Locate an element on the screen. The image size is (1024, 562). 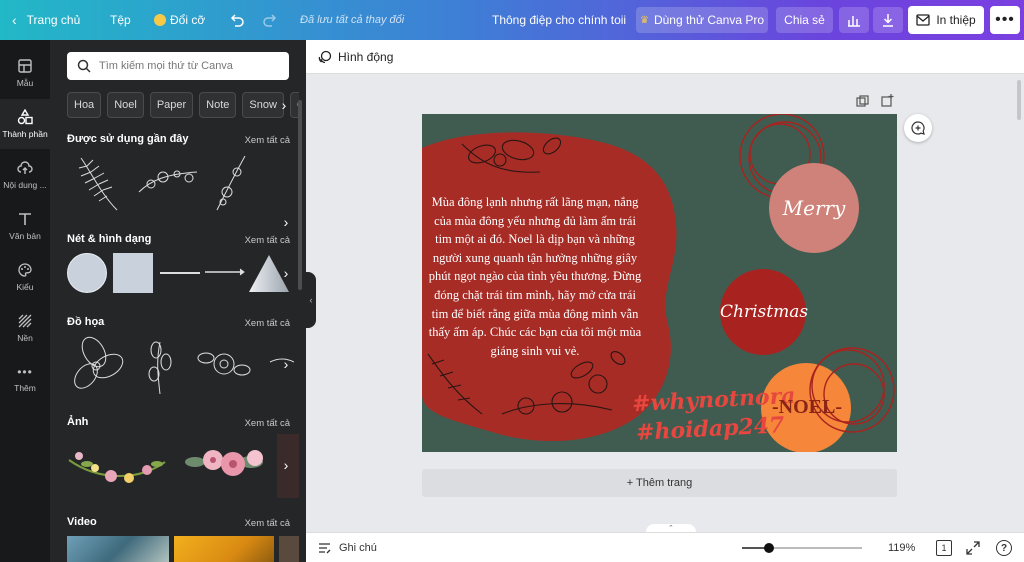
graphics-next-arrow: › is located at coordinates (286, 364).